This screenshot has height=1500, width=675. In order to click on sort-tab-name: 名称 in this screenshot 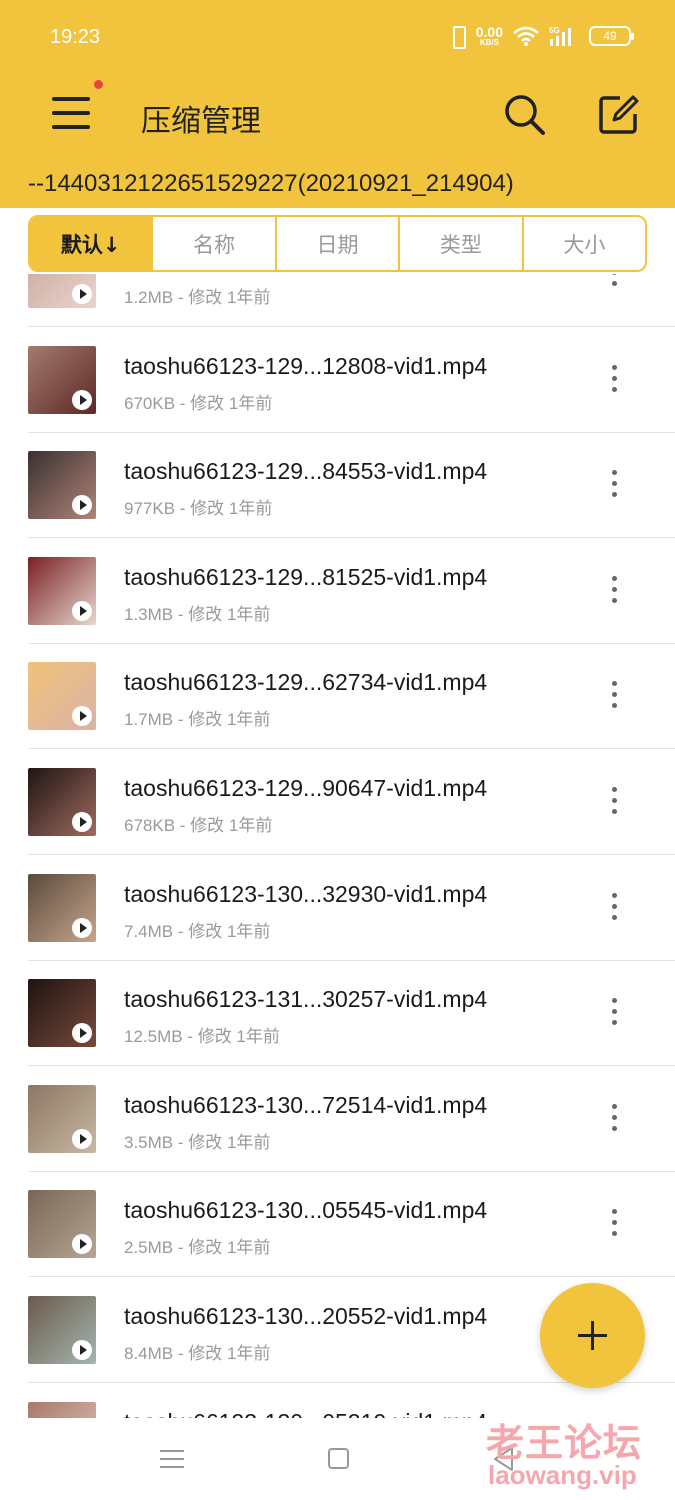, I will do `click(215, 243)`.